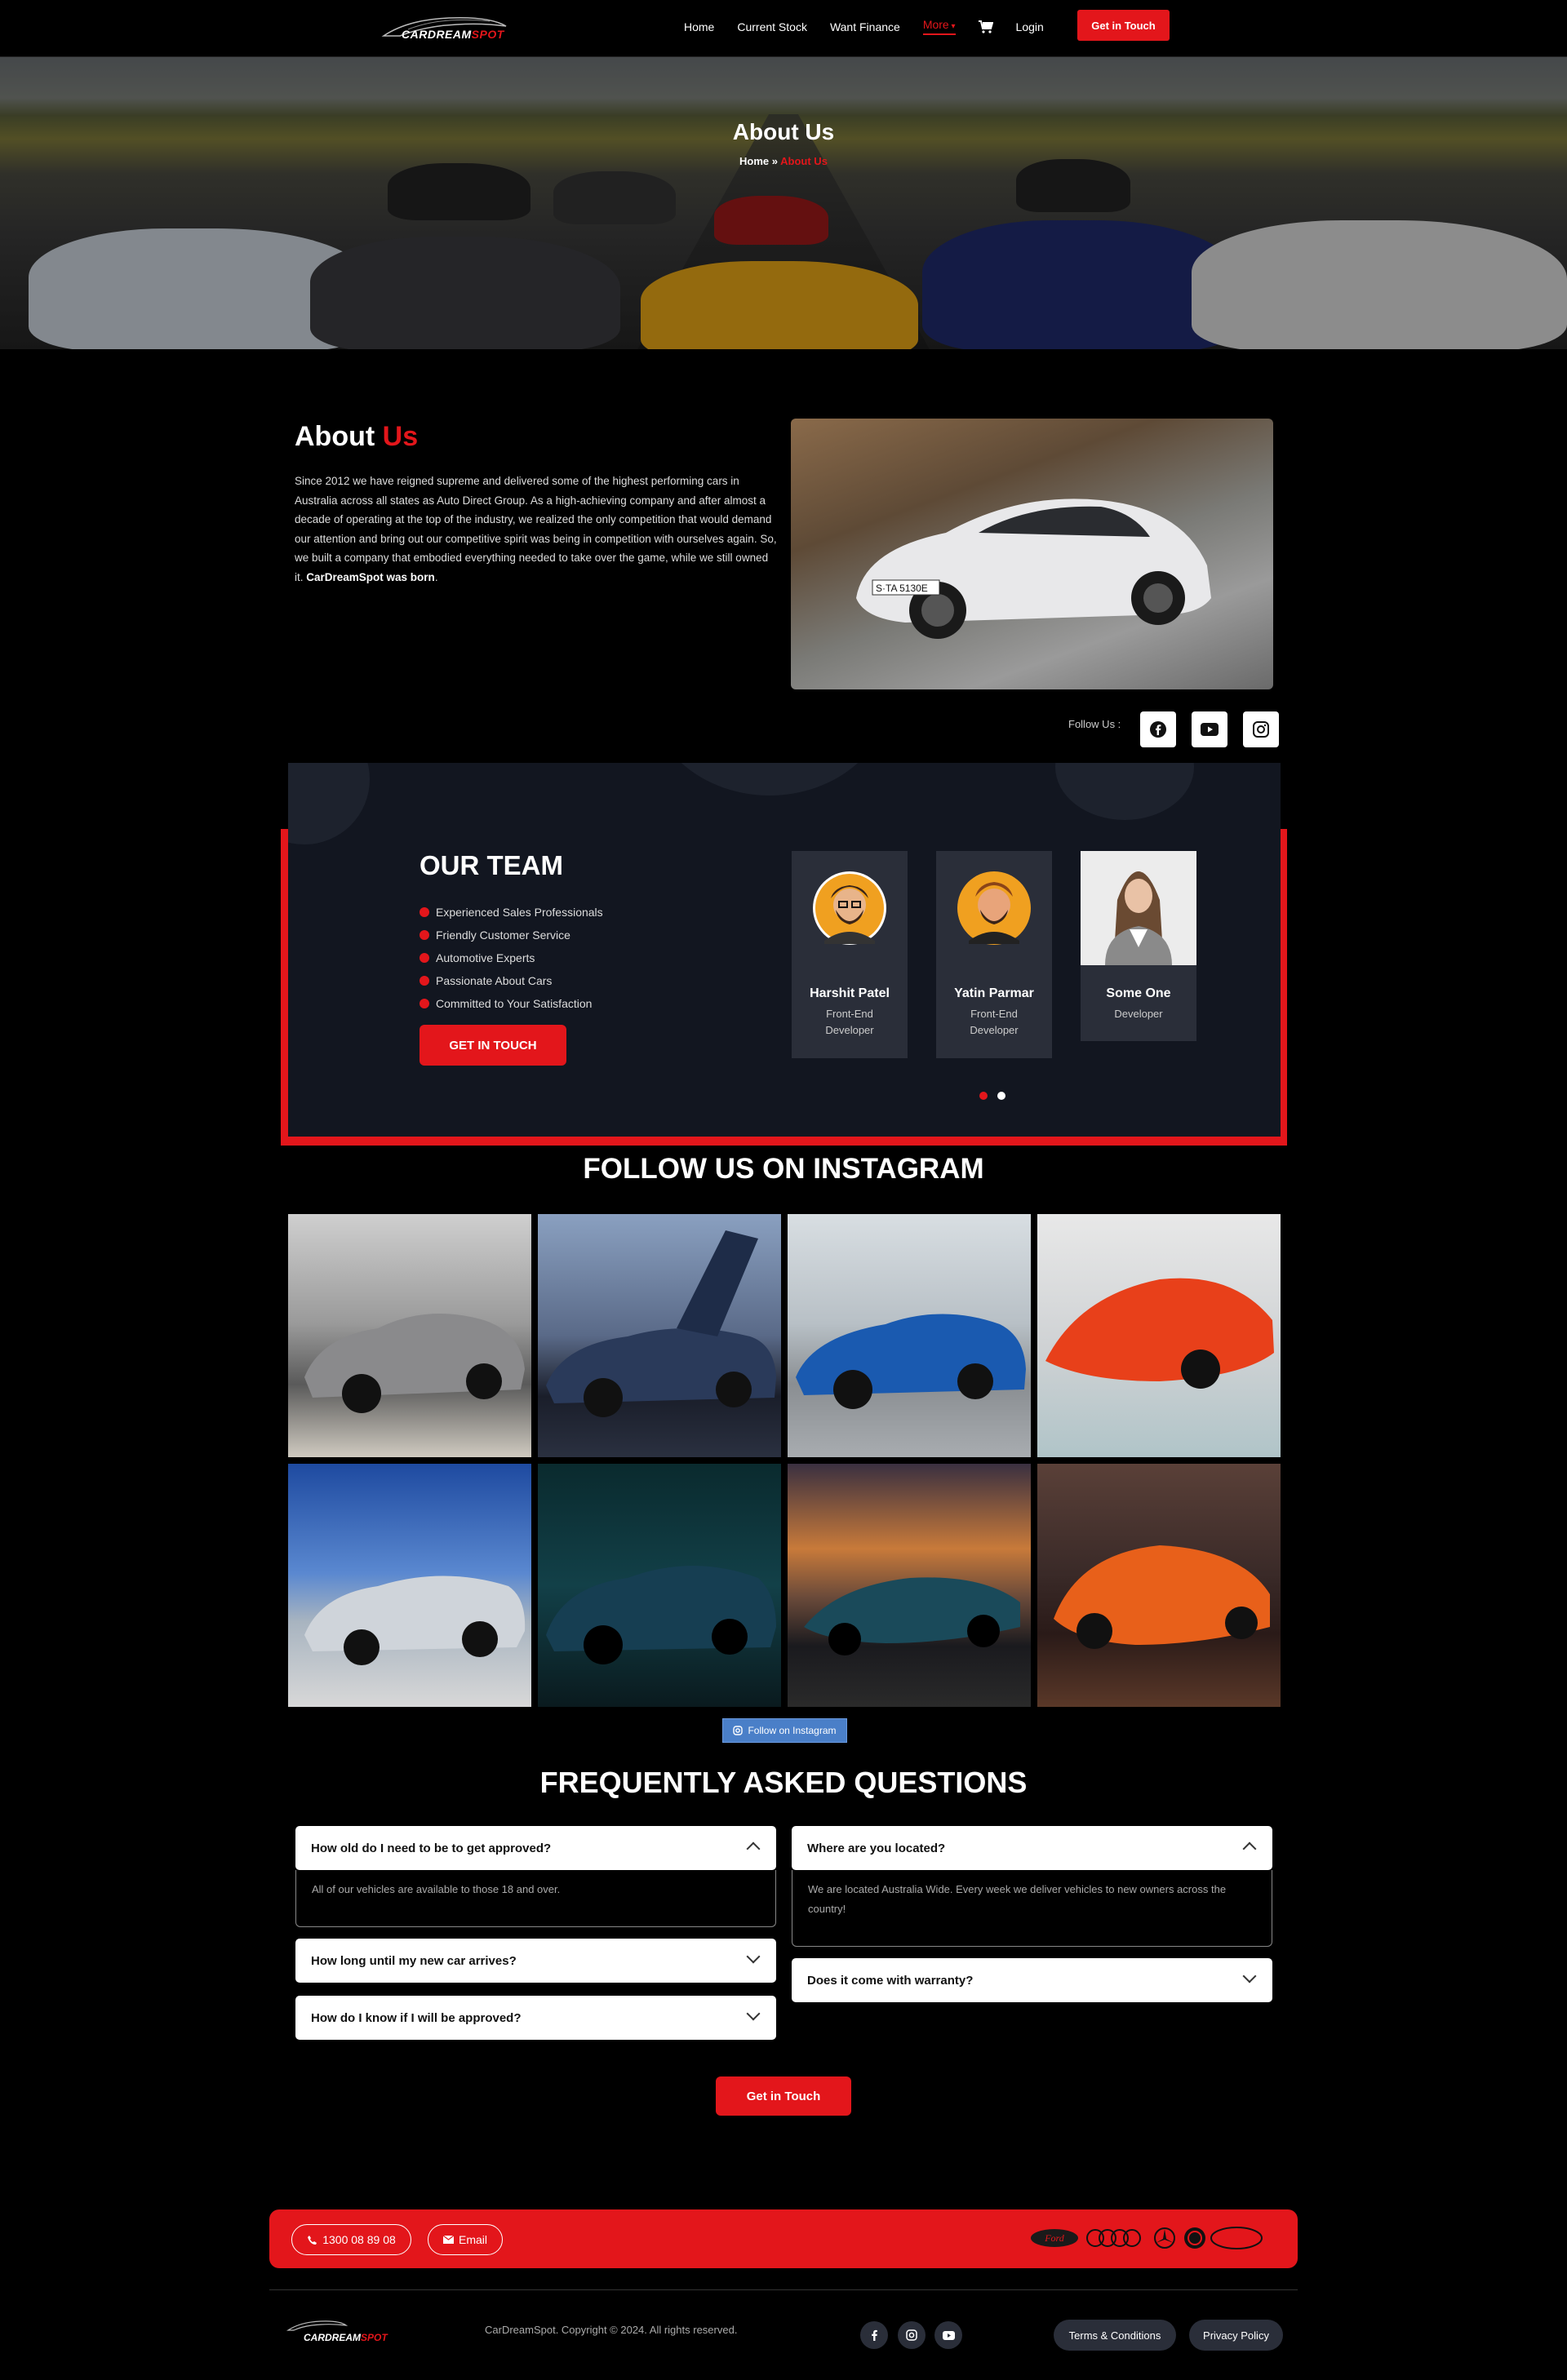  I want to click on team-member-name: Some One, so click(1139, 993).